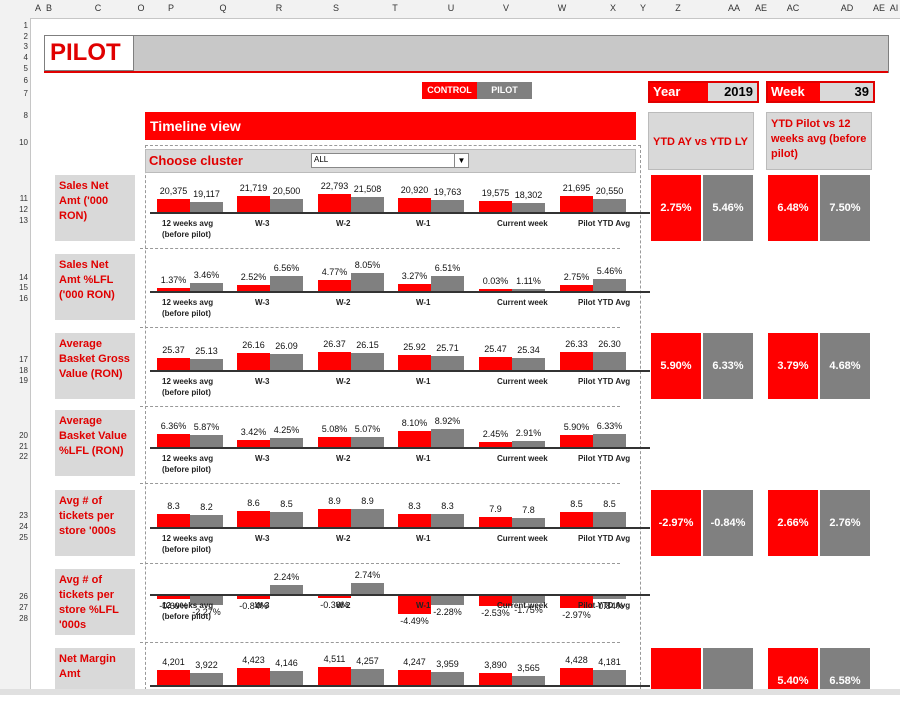  I want to click on data-label: 21,719, so click(253, 188).